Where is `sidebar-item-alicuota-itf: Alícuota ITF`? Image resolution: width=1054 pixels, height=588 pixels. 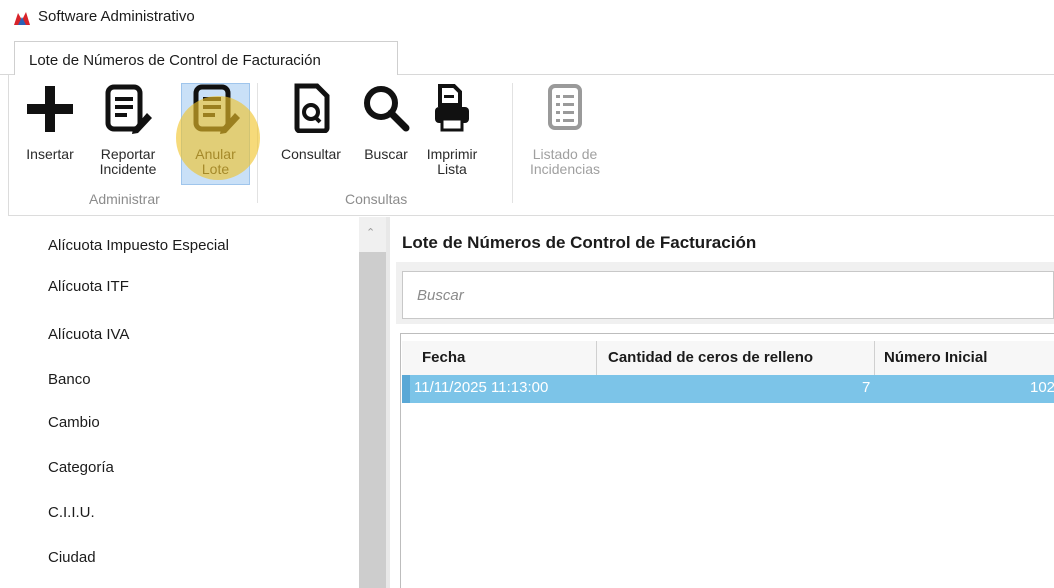
sidebar-item-alicuota-itf: Alícuota ITF is located at coordinates (88, 286).